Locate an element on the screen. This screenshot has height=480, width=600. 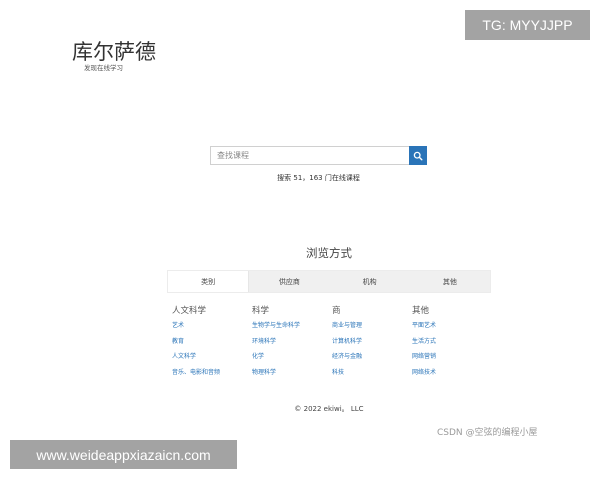
category-link: 网络技术 is located at coordinates (452, 377).